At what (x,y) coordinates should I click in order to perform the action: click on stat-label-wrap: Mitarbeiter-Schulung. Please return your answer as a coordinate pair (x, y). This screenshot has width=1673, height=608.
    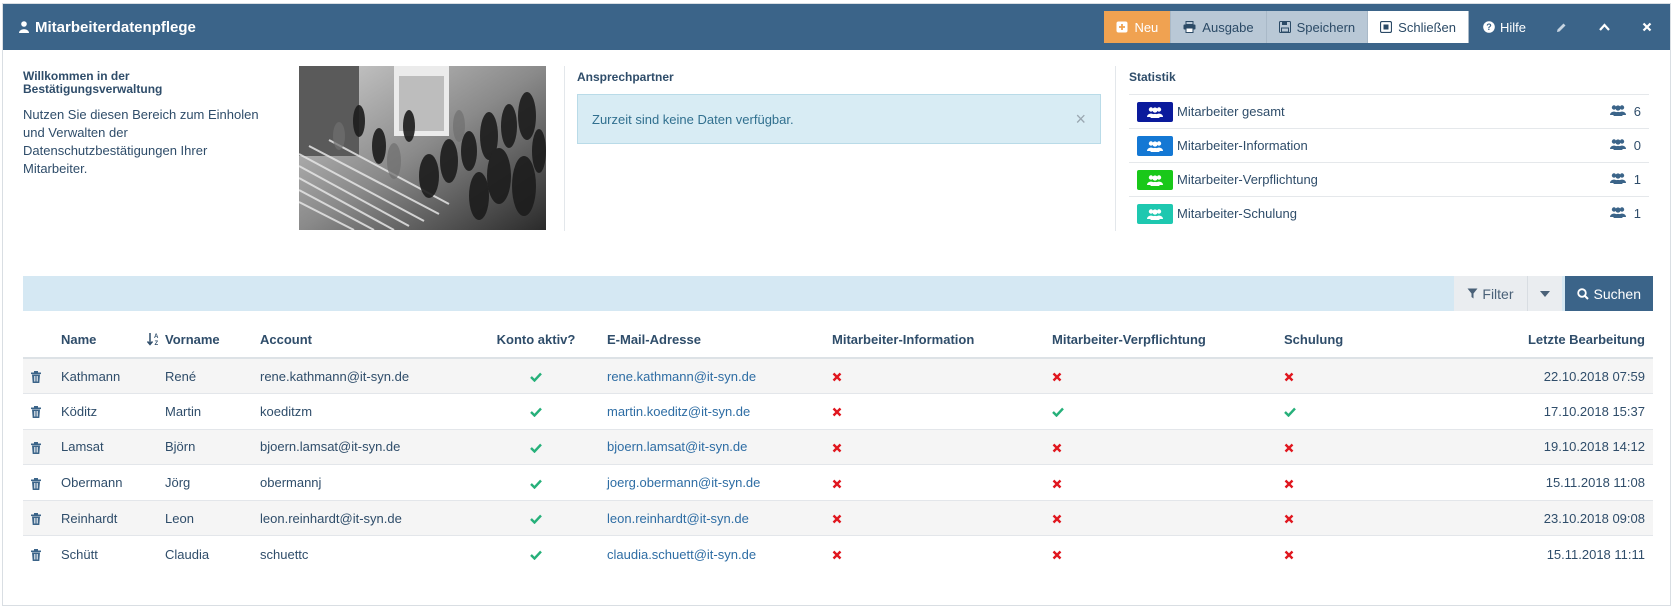
    Looking at the image, I should click on (1217, 213).